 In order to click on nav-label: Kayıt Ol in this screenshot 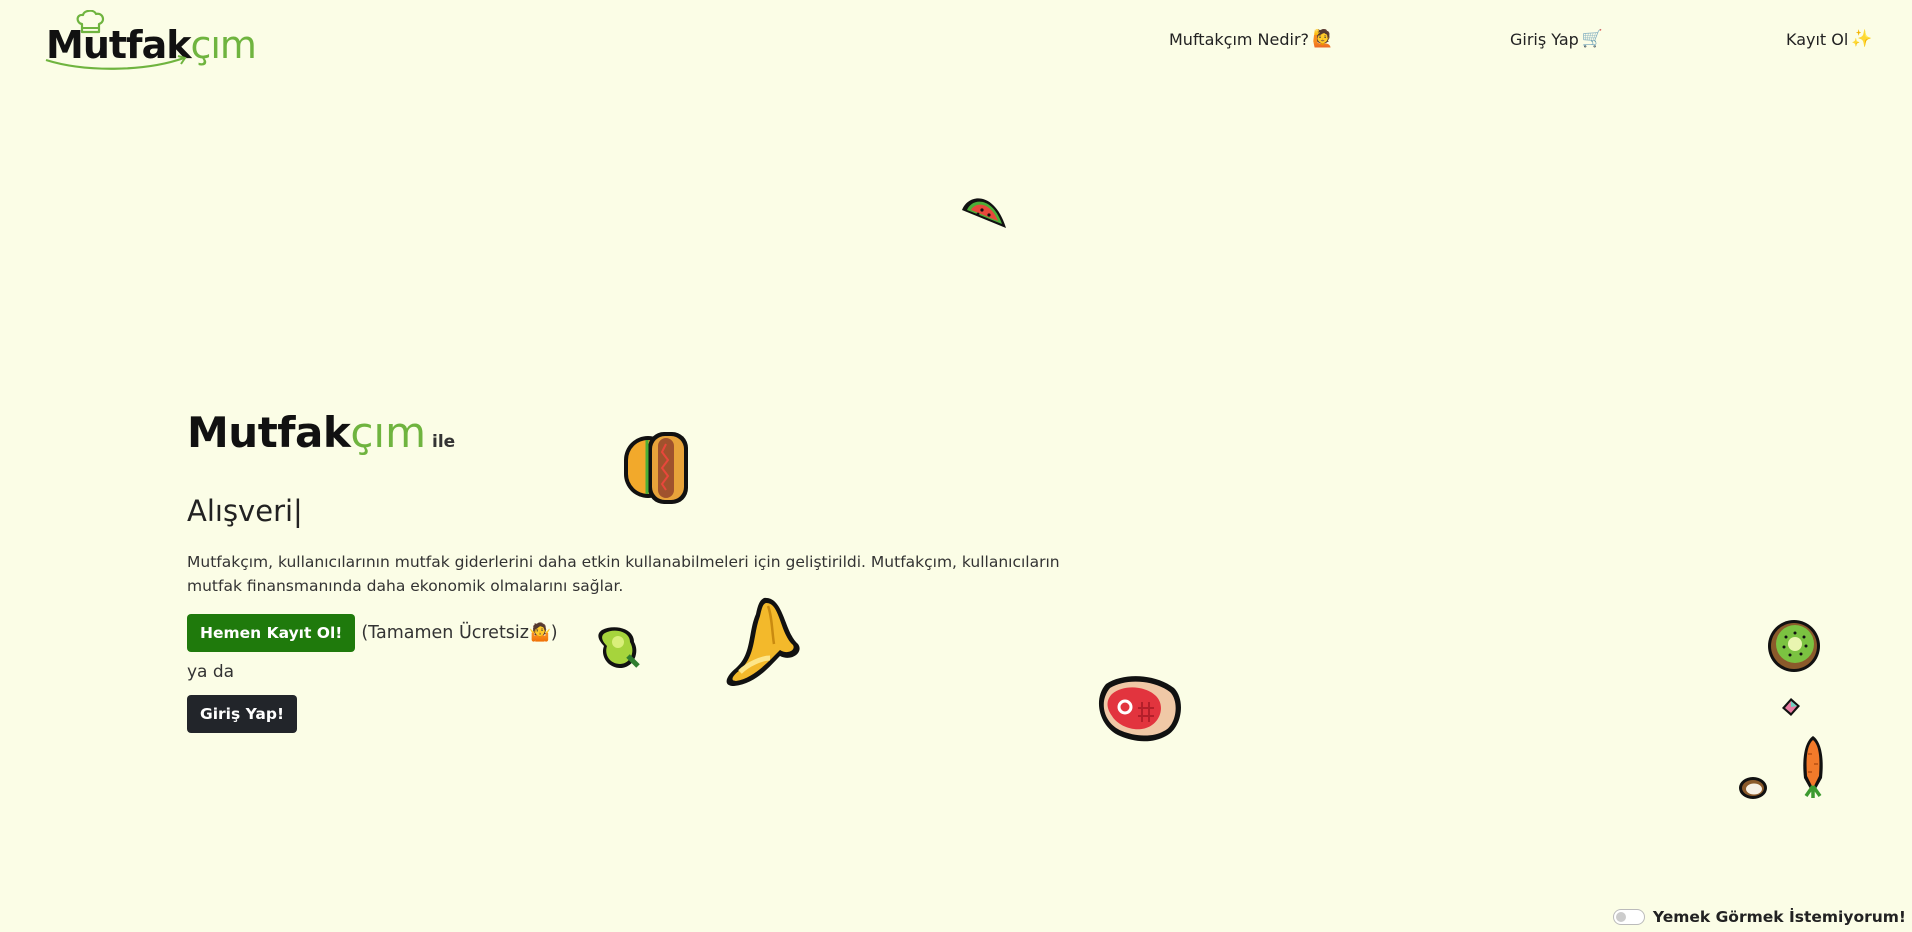, I will do `click(1817, 39)`.